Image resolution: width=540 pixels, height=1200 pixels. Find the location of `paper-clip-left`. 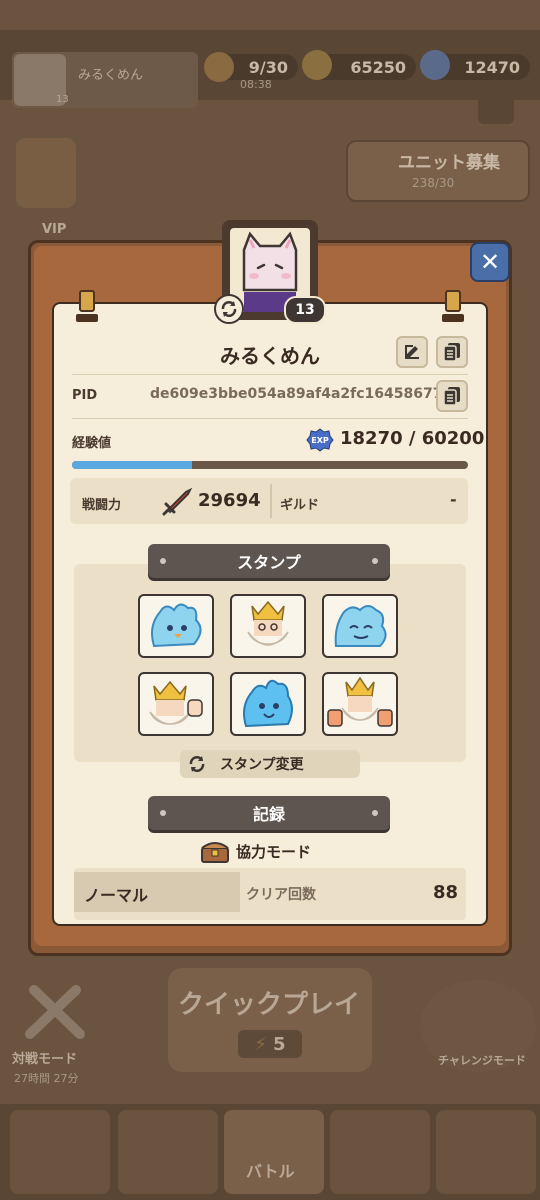

paper-clip-left is located at coordinates (87, 301).